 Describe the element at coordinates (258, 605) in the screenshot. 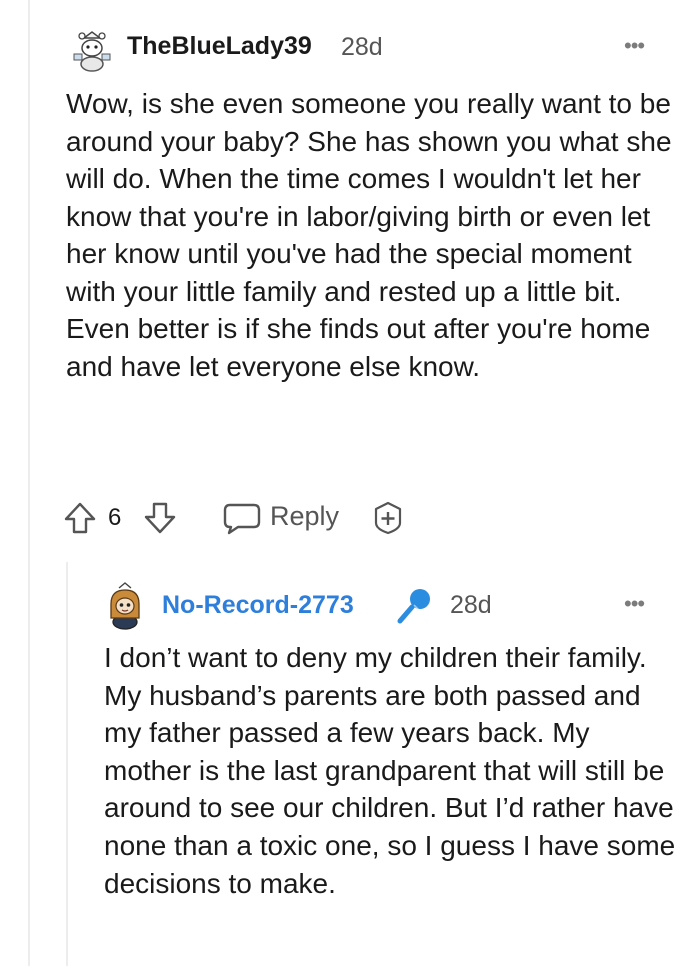

I see `comment-author: No-Record-2773` at that location.